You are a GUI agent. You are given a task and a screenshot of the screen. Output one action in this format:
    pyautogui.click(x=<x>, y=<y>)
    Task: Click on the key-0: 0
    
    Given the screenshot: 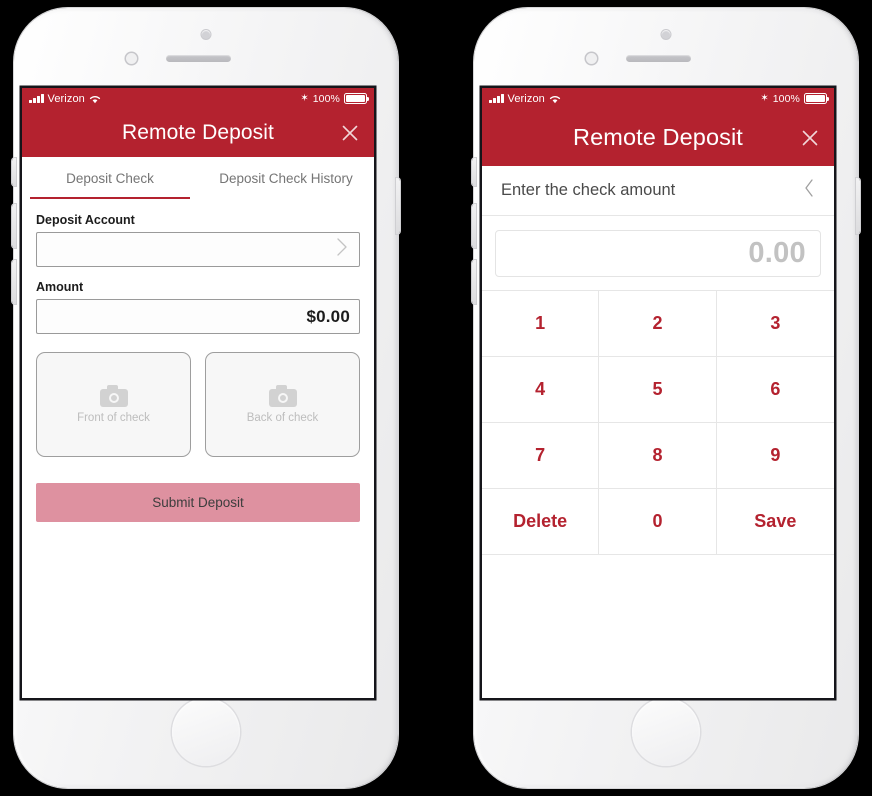 What is the action you would take?
    pyautogui.click(x=658, y=522)
    